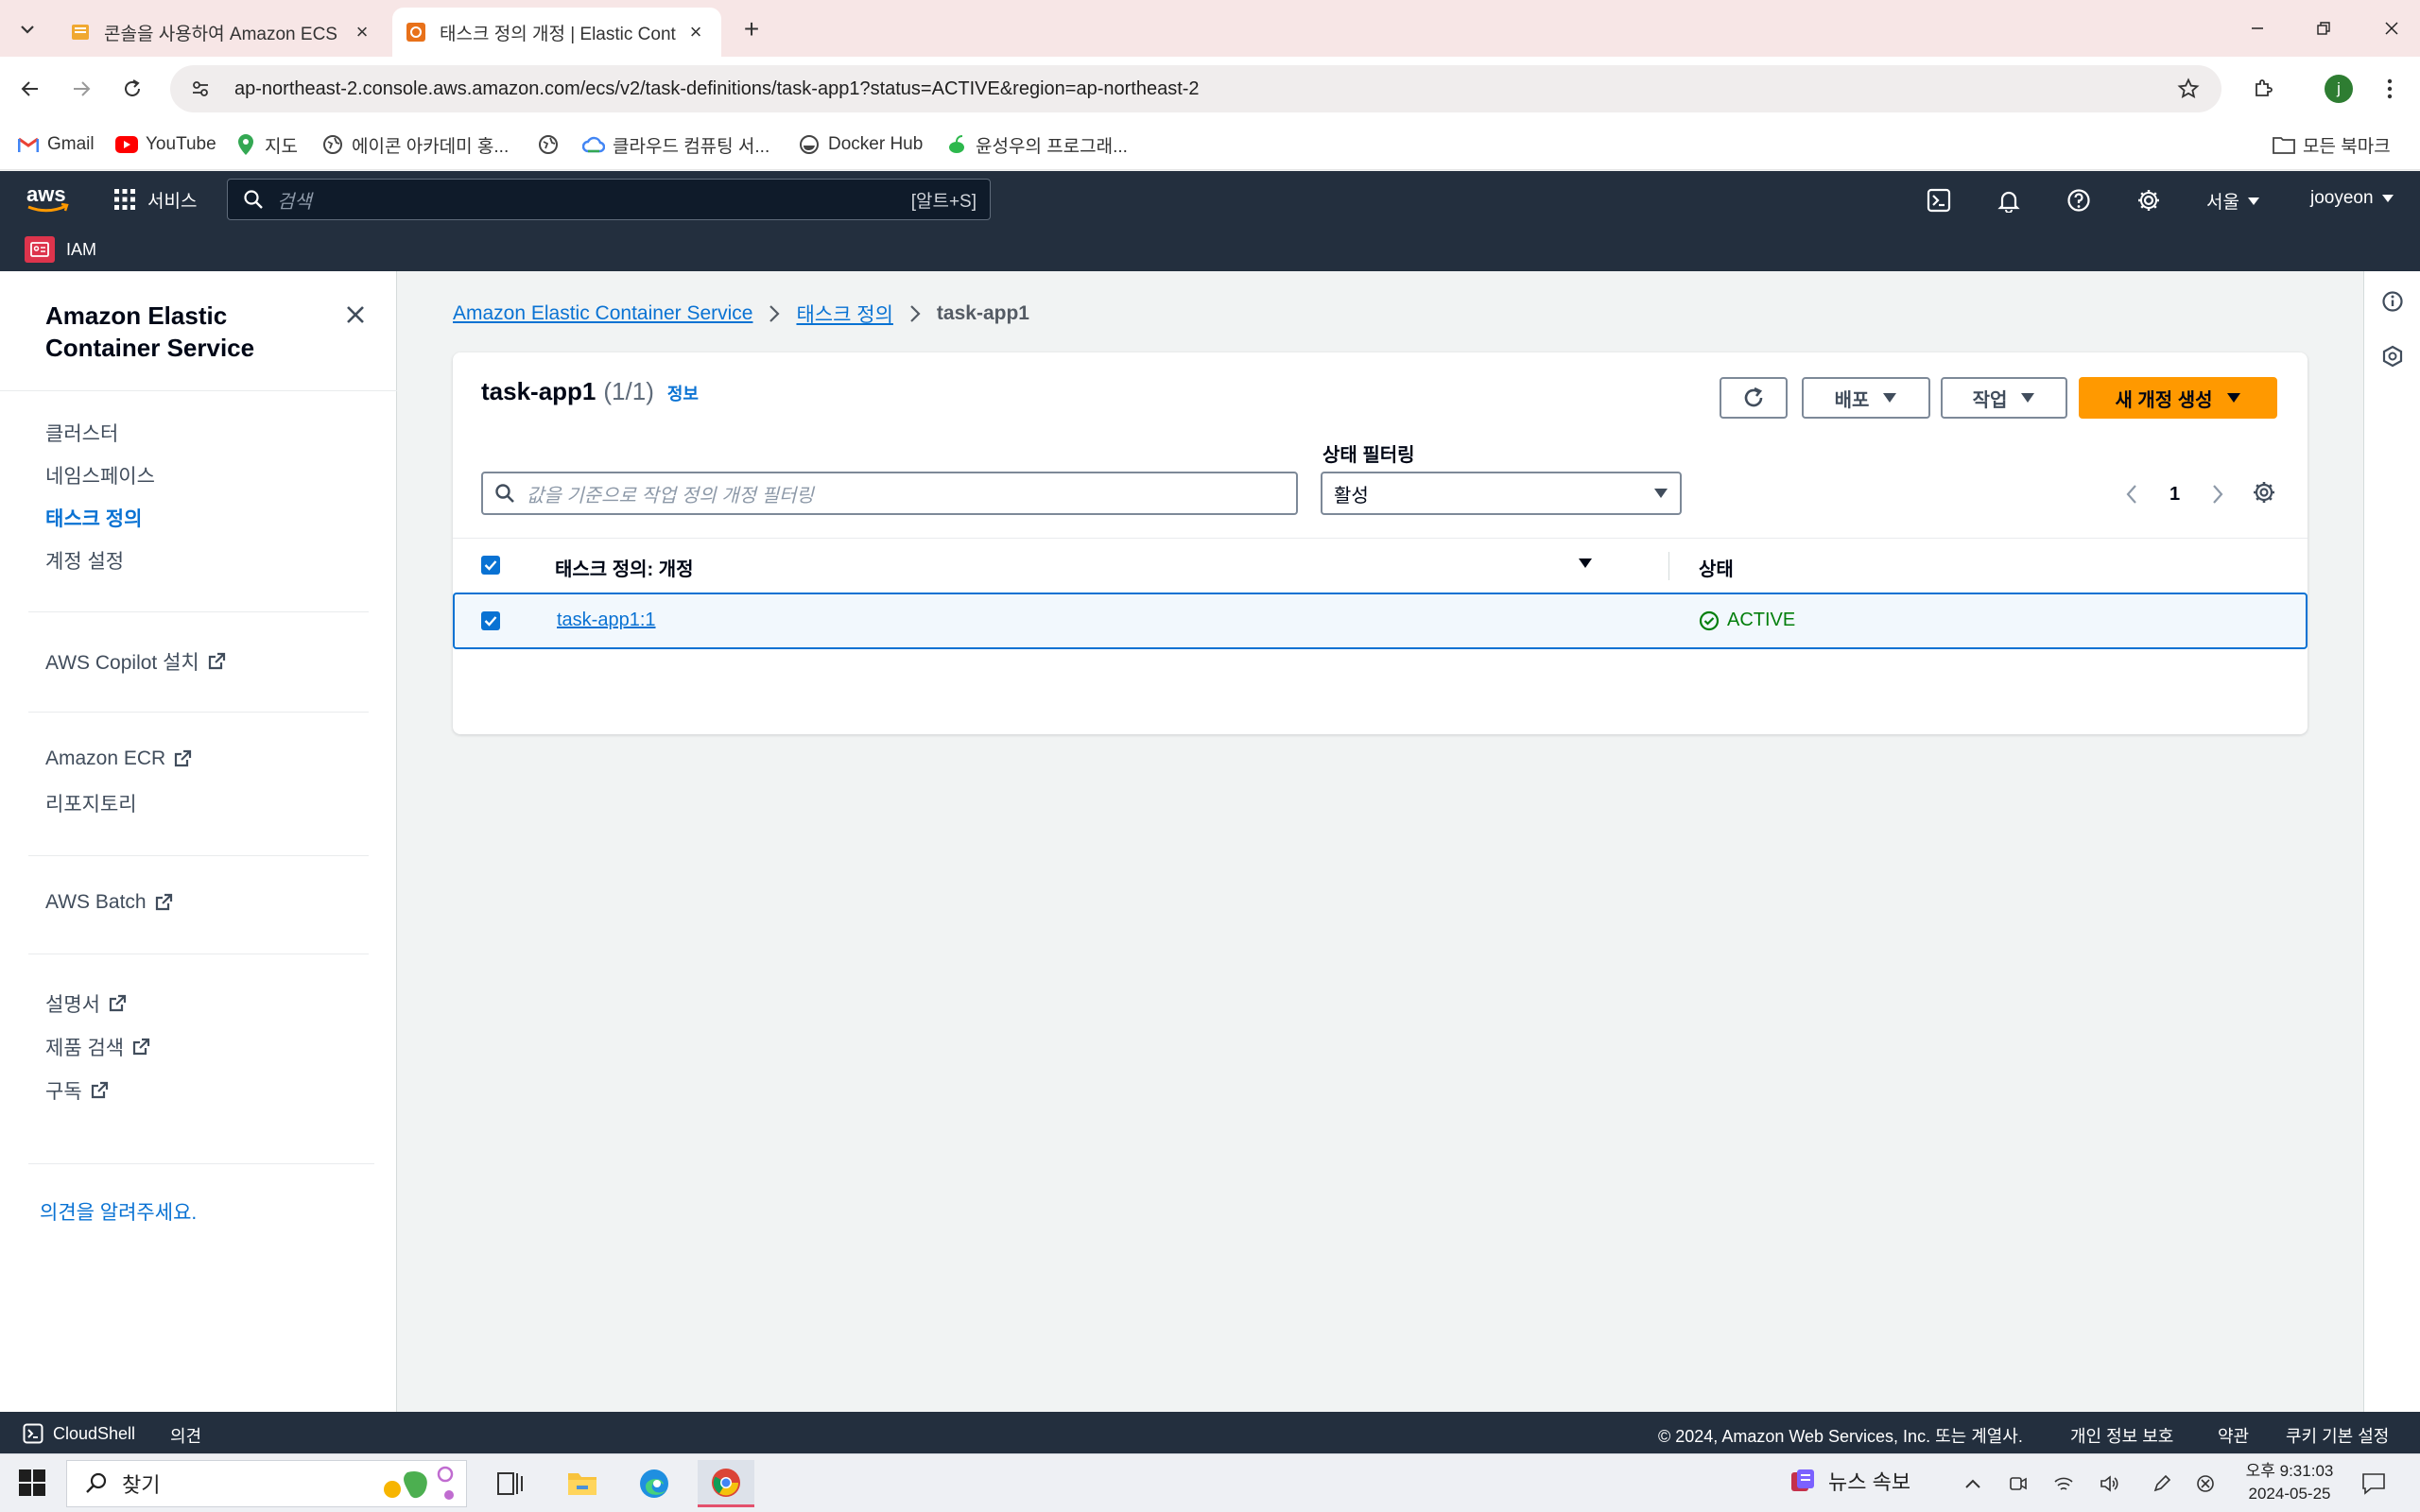  Describe the element at coordinates (185, 1435) in the screenshot. I see `footer-feedback-link: 의견` at that location.